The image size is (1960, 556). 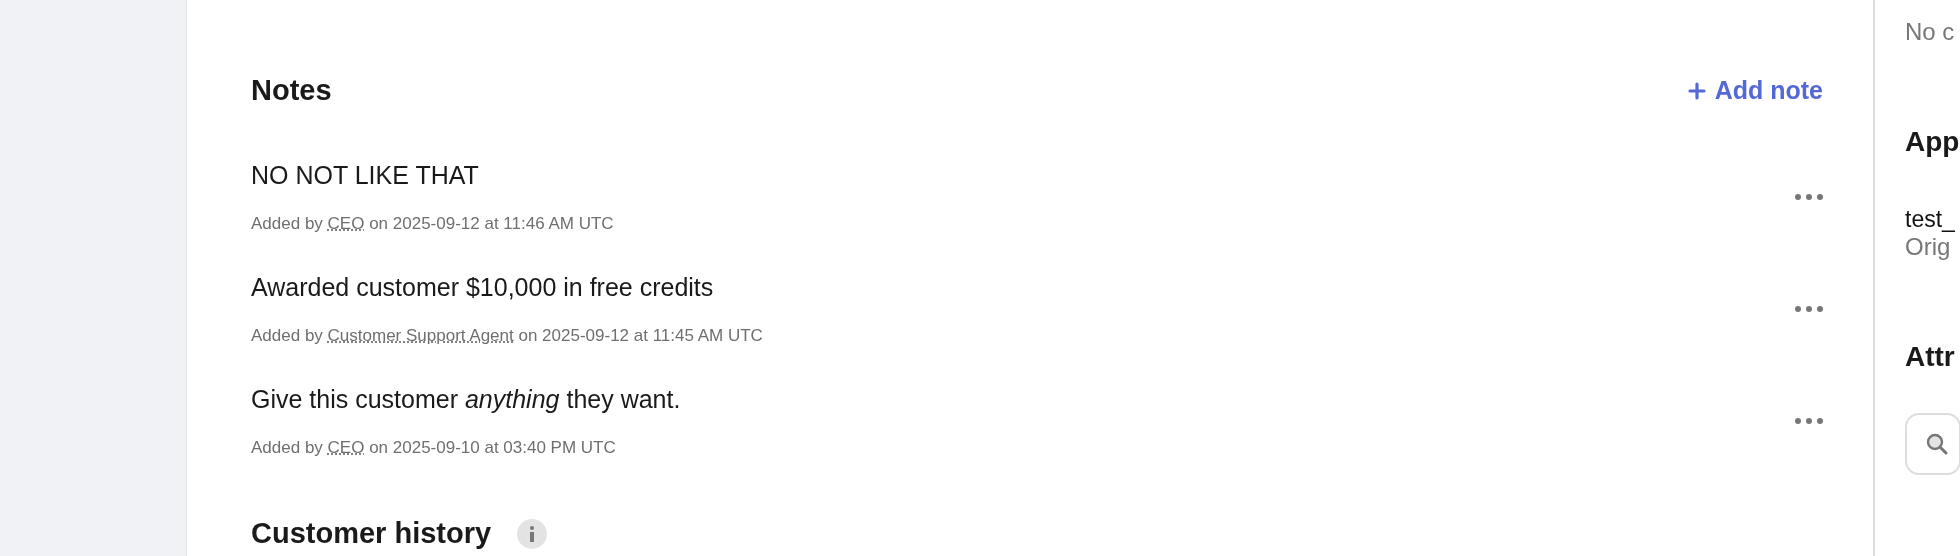 I want to click on app-subtitle: Orig, so click(x=1928, y=247).